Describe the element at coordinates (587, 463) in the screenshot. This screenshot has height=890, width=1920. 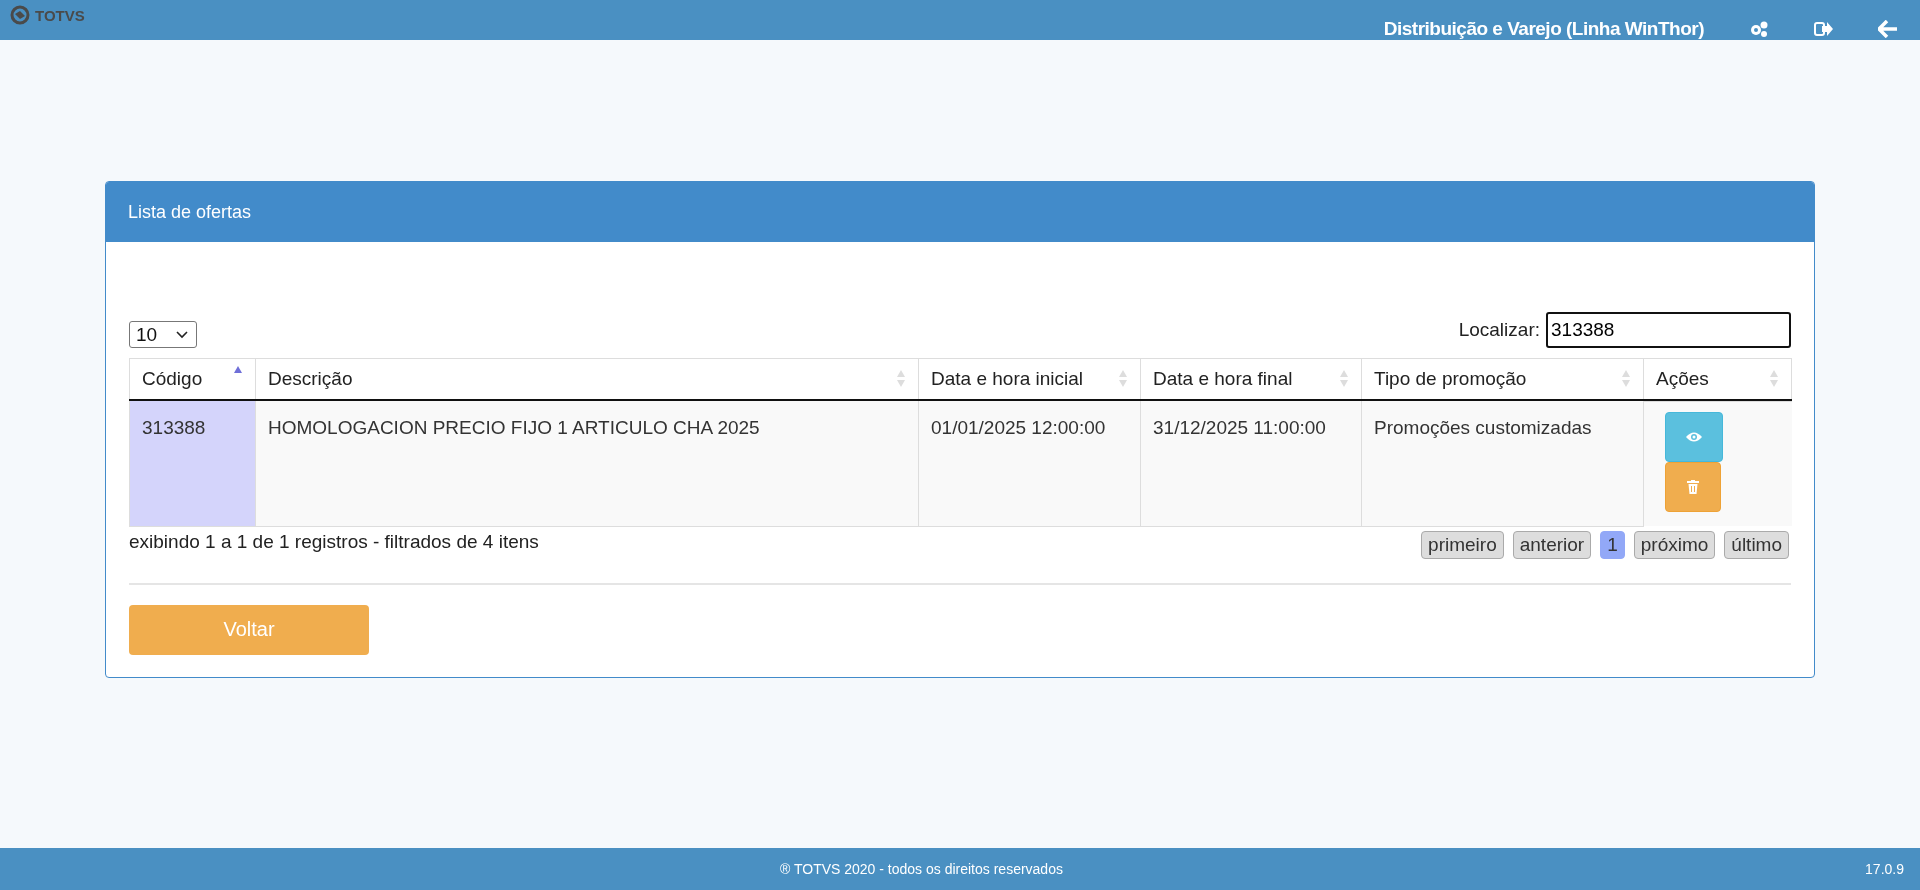
I see `table-cell: HOMOLOGACION PRECIO FIJO 1 ARTICULO CHA 2025` at that location.